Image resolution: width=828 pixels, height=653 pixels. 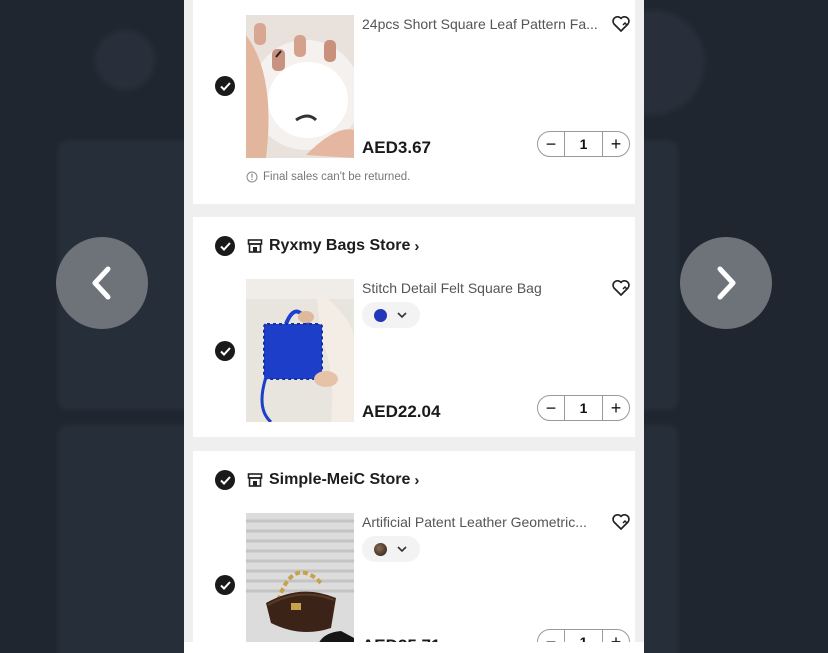 I want to click on product-image-brown-bag, so click(x=300, y=583).